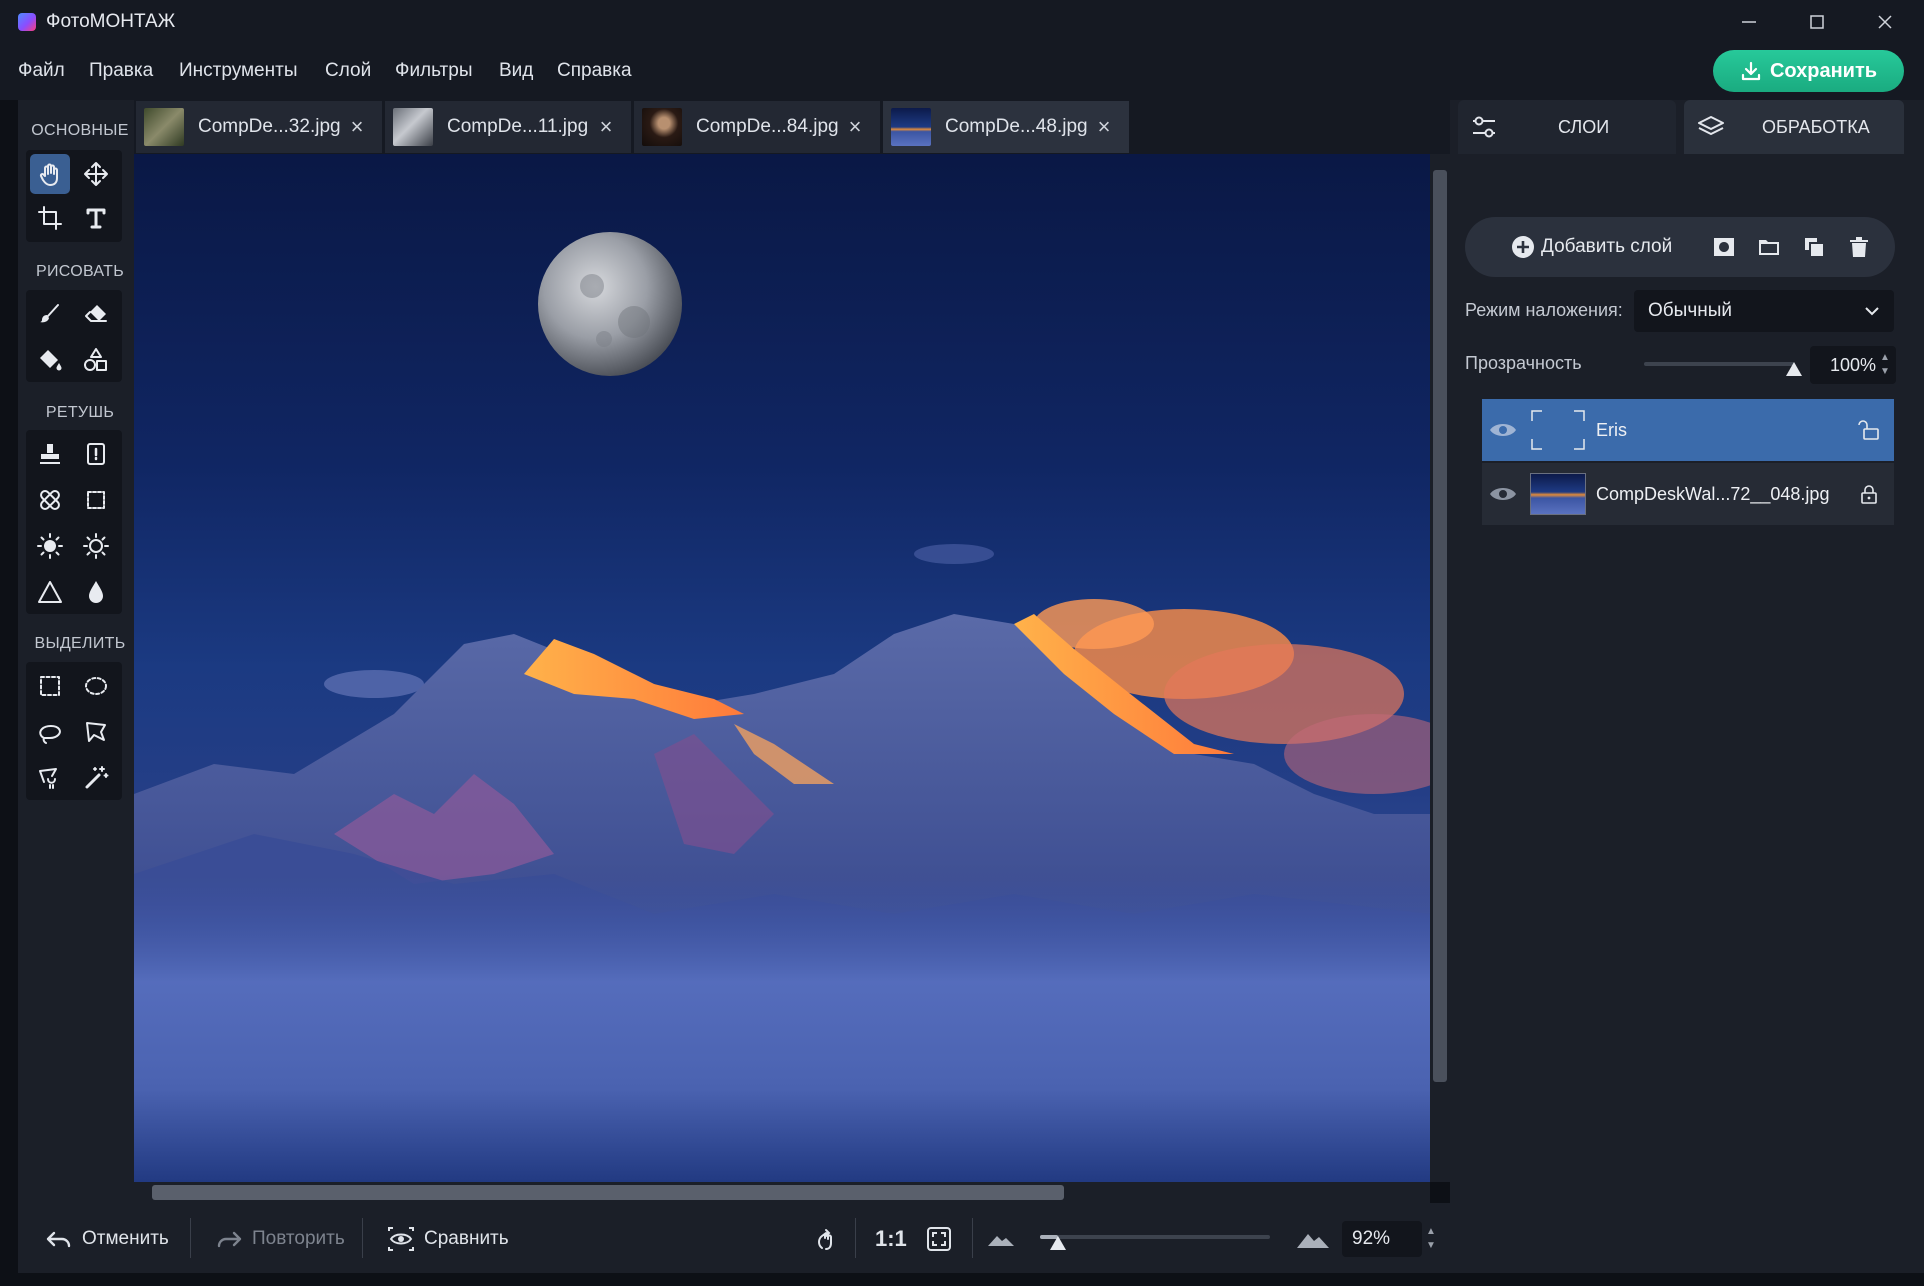  What do you see at coordinates (348, 71) in the screenshot?
I see `menu-layer: Слой` at bounding box center [348, 71].